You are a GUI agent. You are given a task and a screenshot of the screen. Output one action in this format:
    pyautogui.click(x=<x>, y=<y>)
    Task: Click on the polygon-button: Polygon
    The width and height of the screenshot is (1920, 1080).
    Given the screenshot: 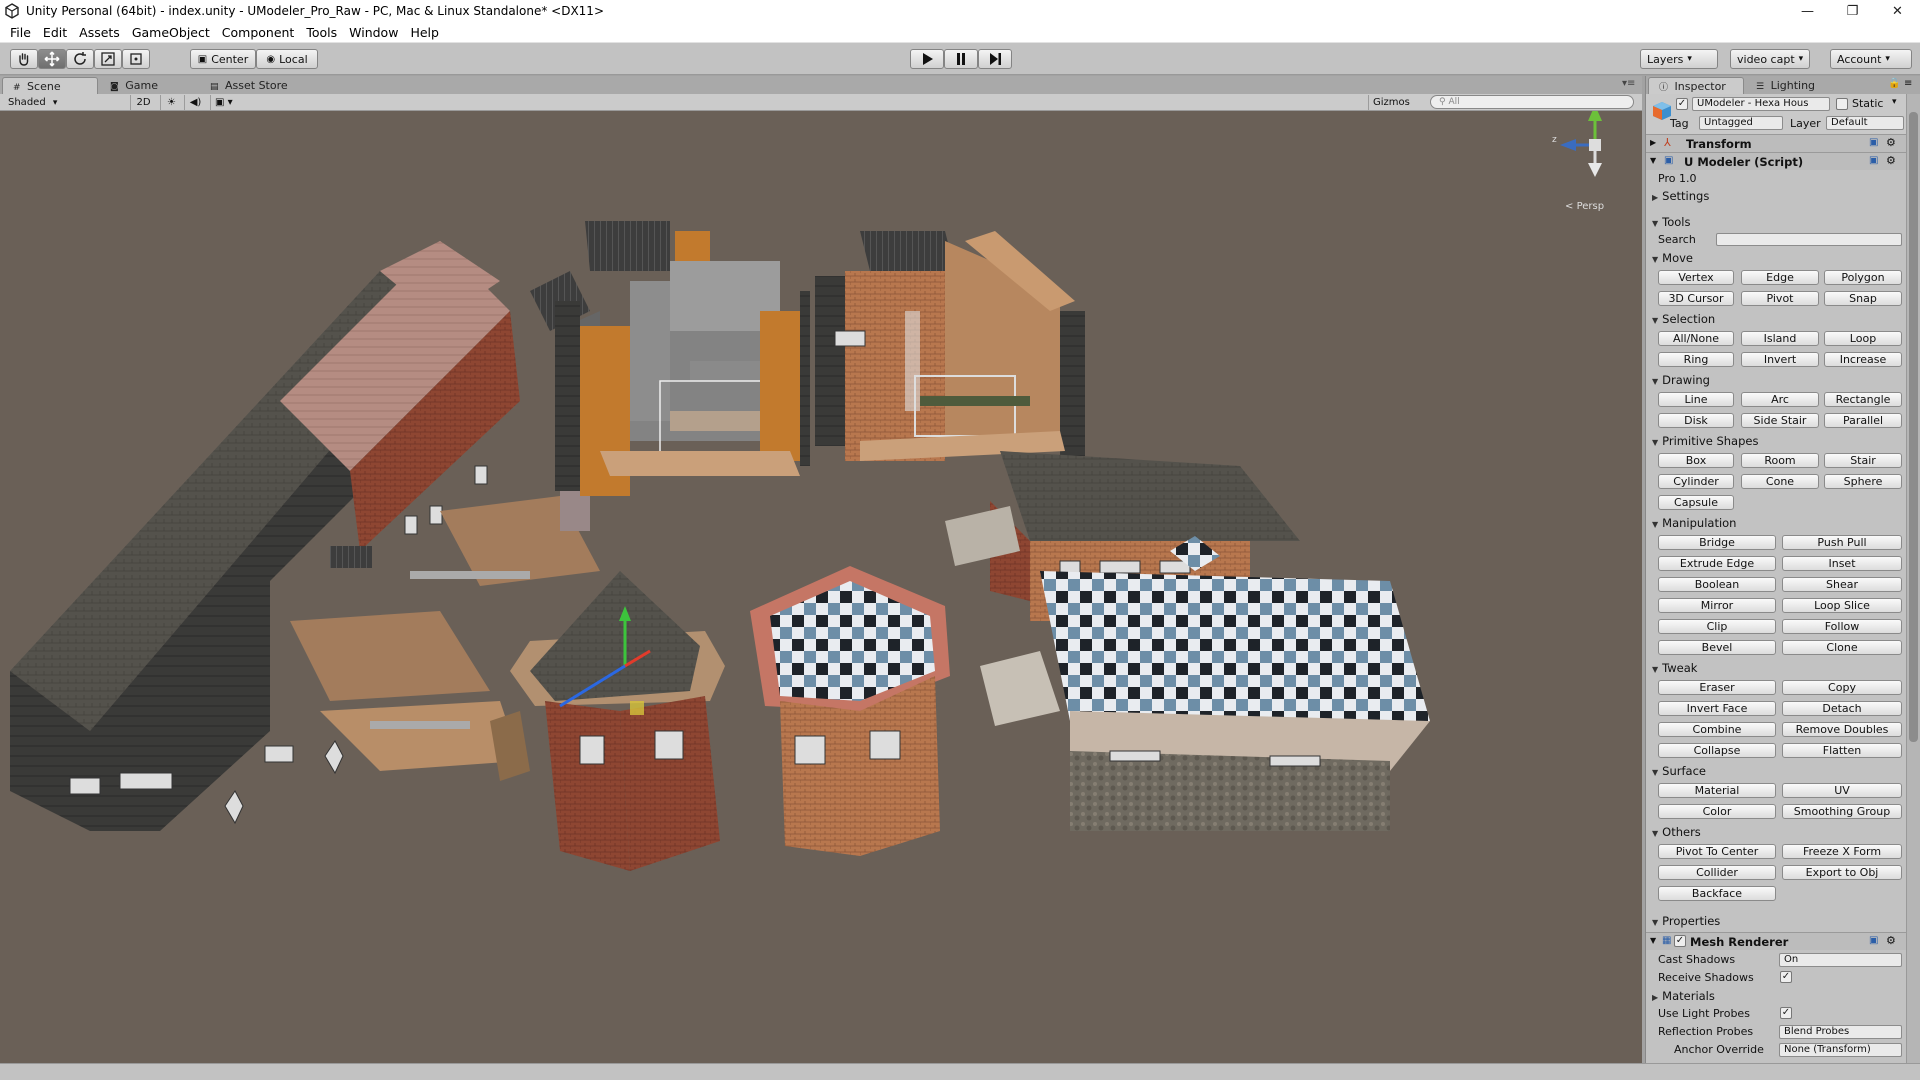 What is the action you would take?
    pyautogui.click(x=1863, y=277)
    